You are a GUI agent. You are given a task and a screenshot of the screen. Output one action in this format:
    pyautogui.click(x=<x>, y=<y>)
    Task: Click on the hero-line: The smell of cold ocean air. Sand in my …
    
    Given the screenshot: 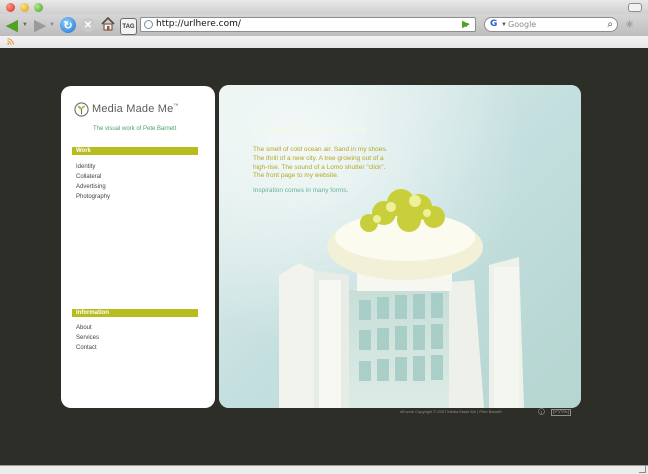 What is the action you would take?
    pyautogui.click(x=320, y=149)
    